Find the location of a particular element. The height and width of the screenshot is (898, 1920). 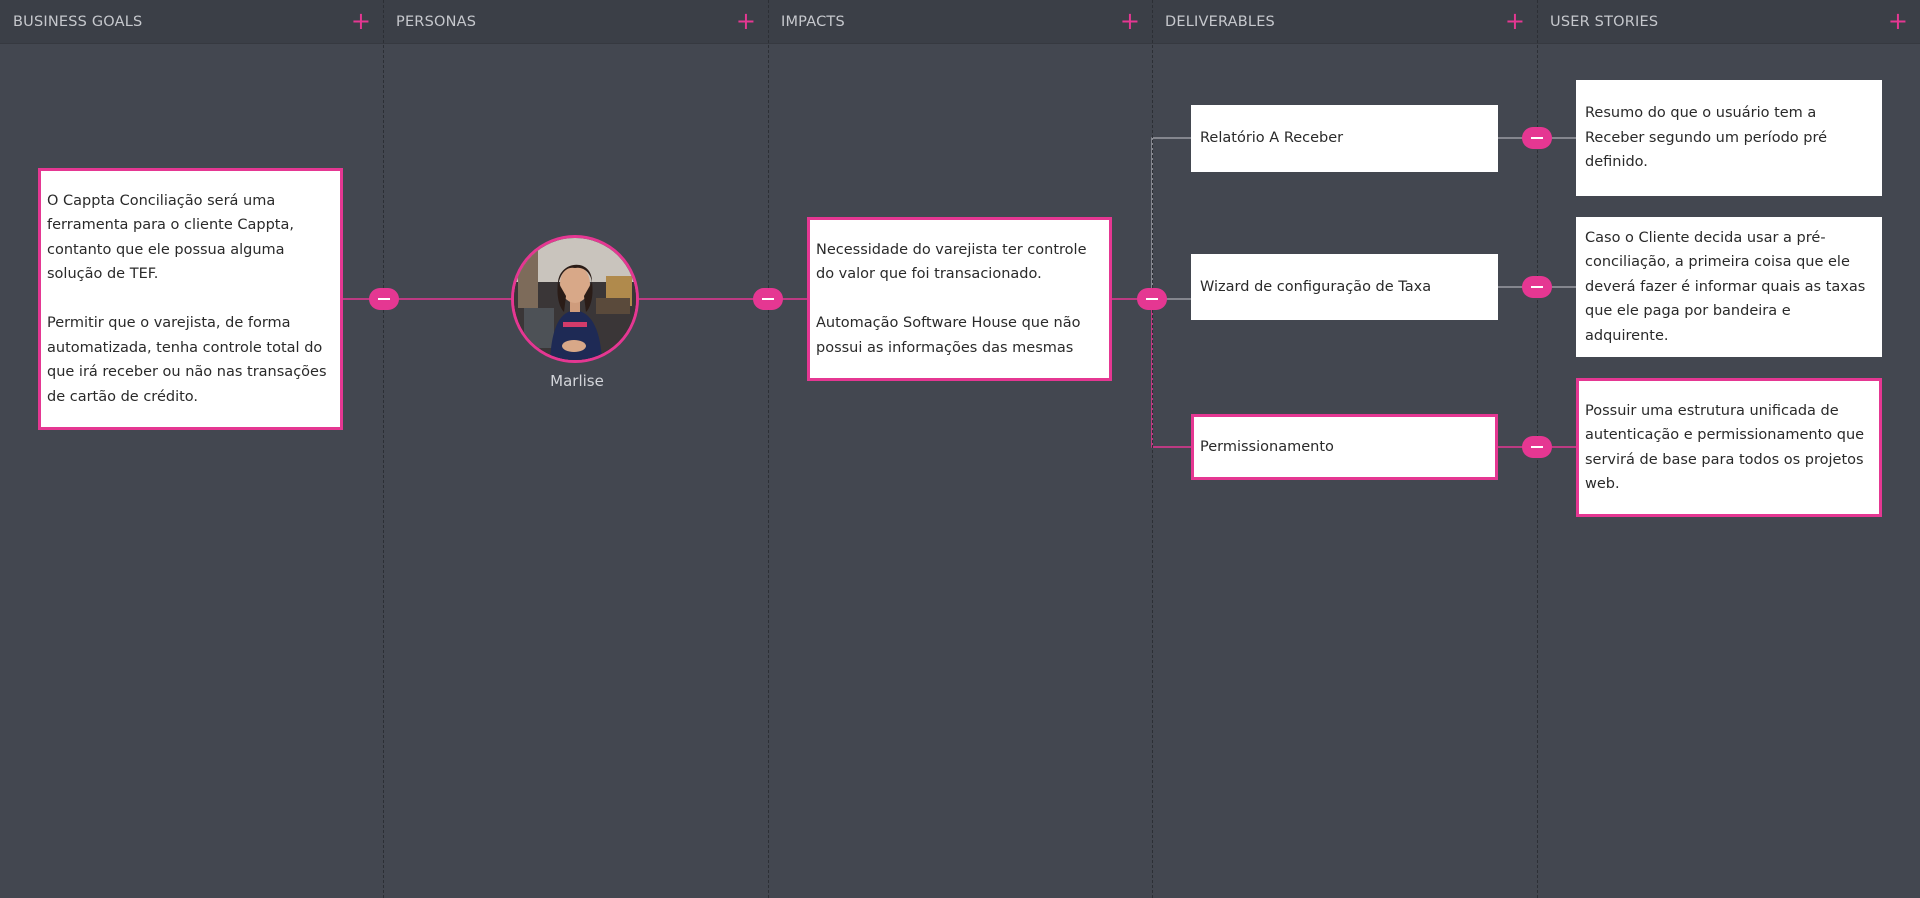

collapse-toggle-impact is located at coordinates (1152, 299).